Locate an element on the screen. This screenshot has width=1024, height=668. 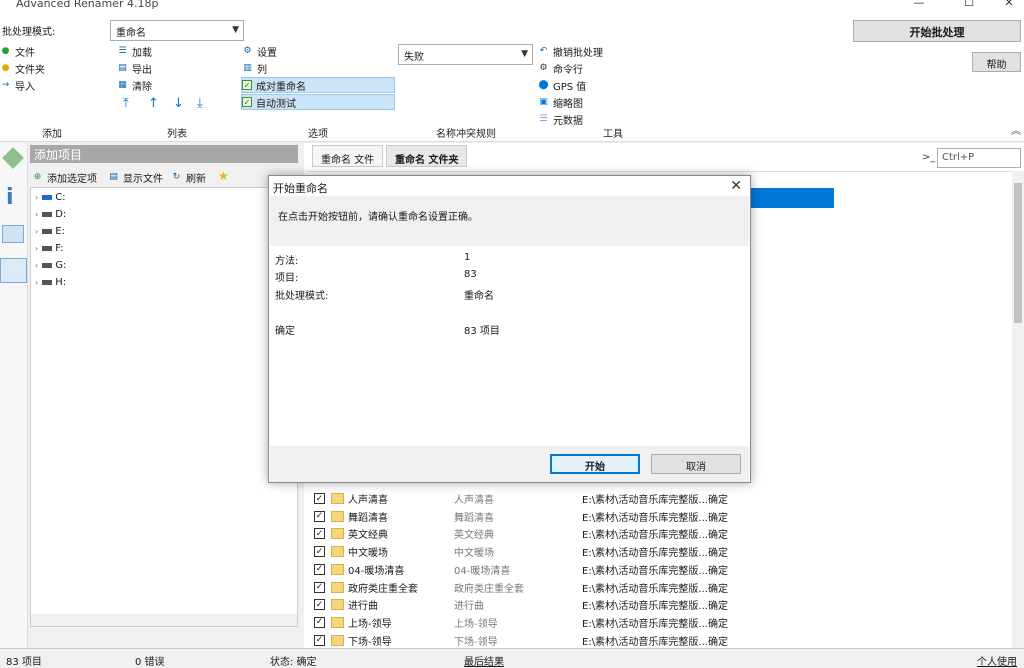
table-row: ✓ 上场-领导 上场-领导 E:\素材\活动音乐库完整版...确定 is located at coordinates (662, 622).